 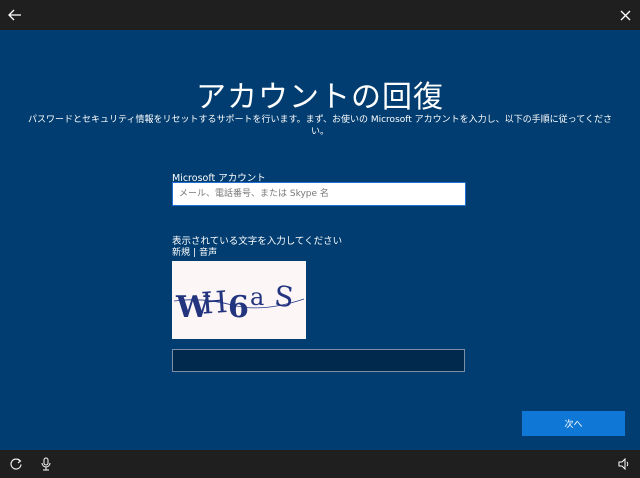 I want to click on back-arrow-icon, so click(x=15, y=15).